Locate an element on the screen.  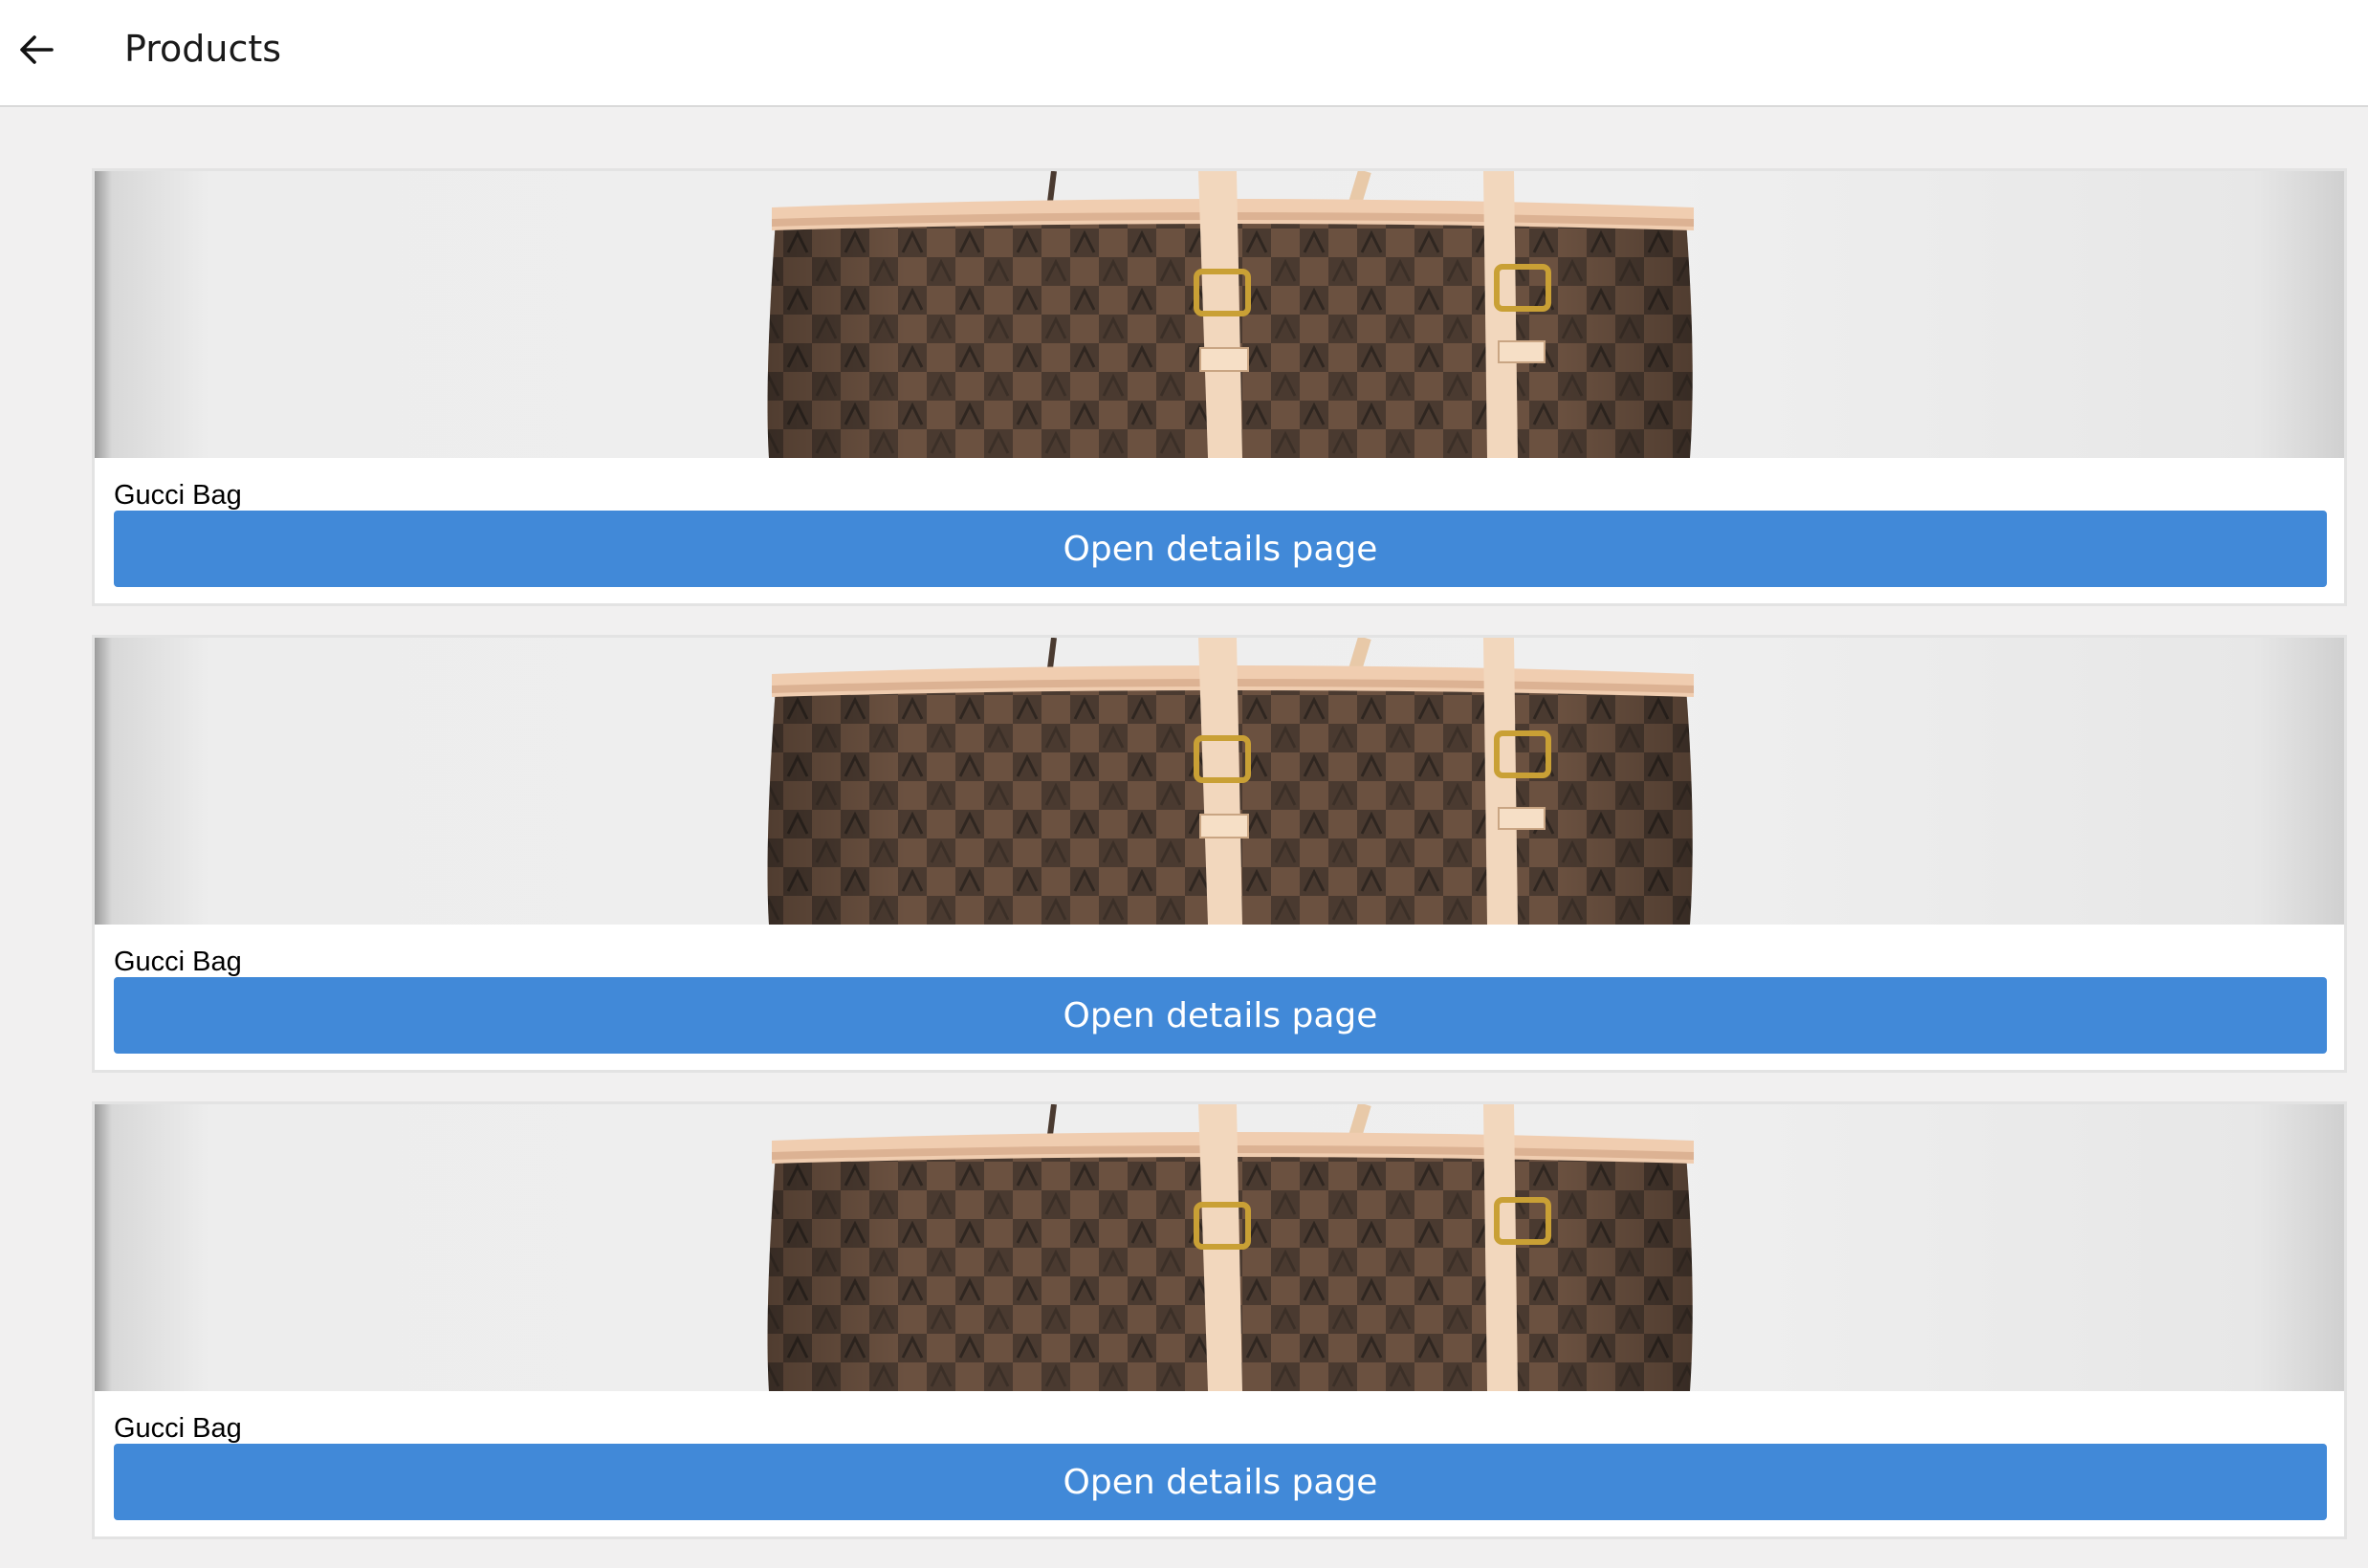
page-title: Products is located at coordinates (203, 49).